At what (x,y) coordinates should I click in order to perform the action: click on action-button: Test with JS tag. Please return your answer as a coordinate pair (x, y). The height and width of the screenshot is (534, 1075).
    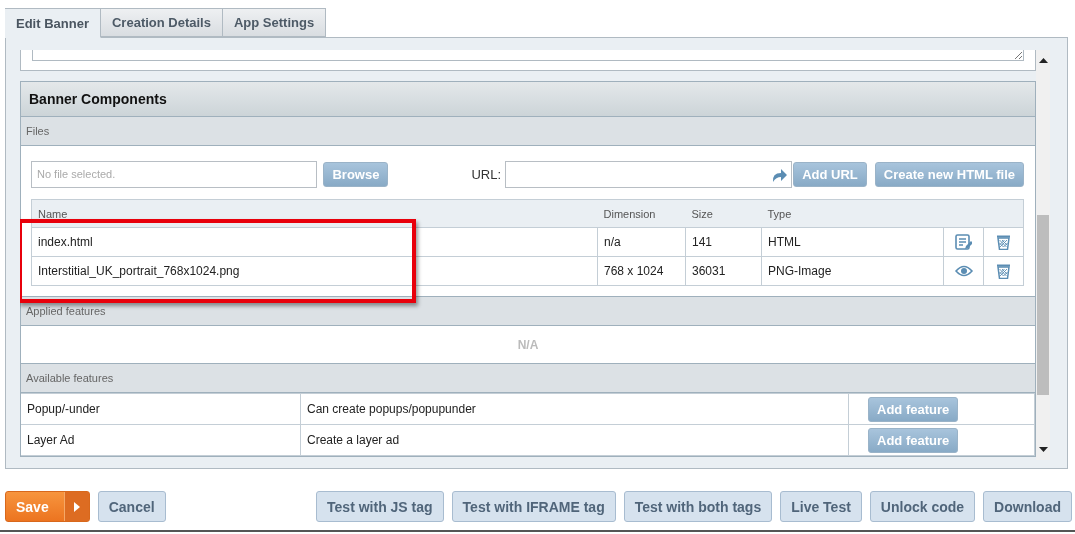
    Looking at the image, I should click on (380, 506).